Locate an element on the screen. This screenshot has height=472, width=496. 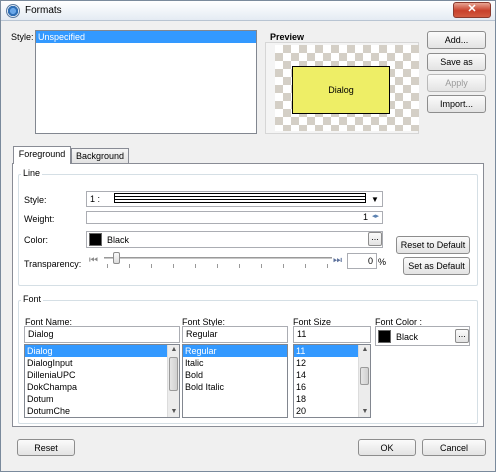
slider-min-icon: ⏮ is located at coordinates (93, 260).